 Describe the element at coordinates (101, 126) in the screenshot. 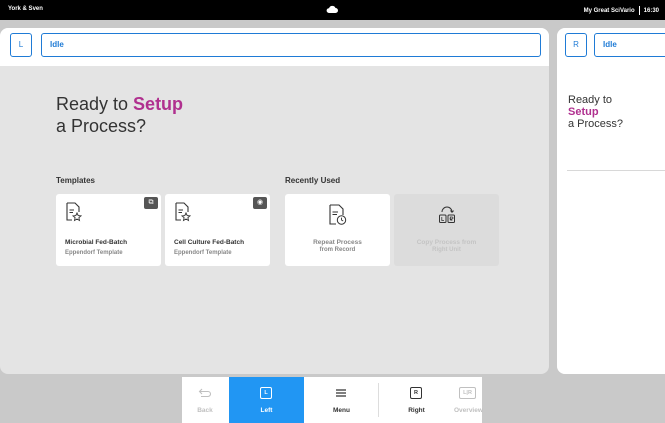

I see `heading-line2: a Process?` at that location.